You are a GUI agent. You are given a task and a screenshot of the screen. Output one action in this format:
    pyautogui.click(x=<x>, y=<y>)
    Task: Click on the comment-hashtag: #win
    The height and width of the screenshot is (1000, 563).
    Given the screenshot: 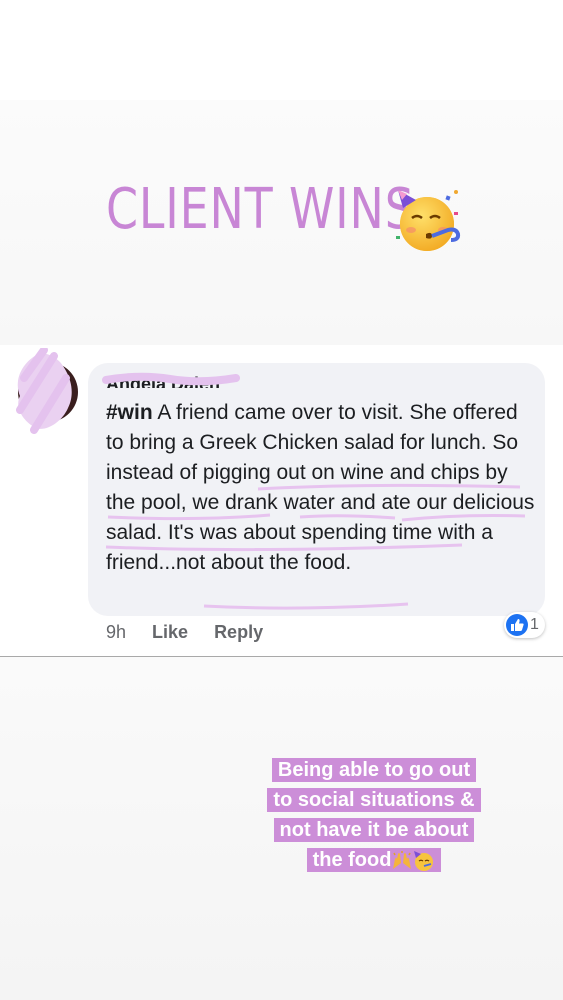 What is the action you would take?
    pyautogui.click(x=129, y=412)
    